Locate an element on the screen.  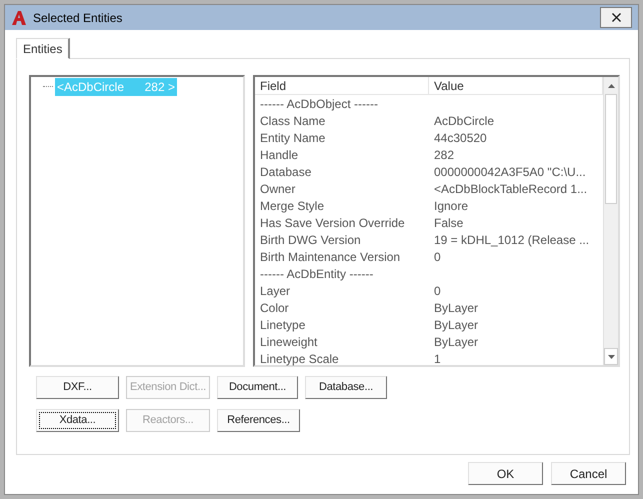
field-name: Birth DWG Version is located at coordinates (310, 240).